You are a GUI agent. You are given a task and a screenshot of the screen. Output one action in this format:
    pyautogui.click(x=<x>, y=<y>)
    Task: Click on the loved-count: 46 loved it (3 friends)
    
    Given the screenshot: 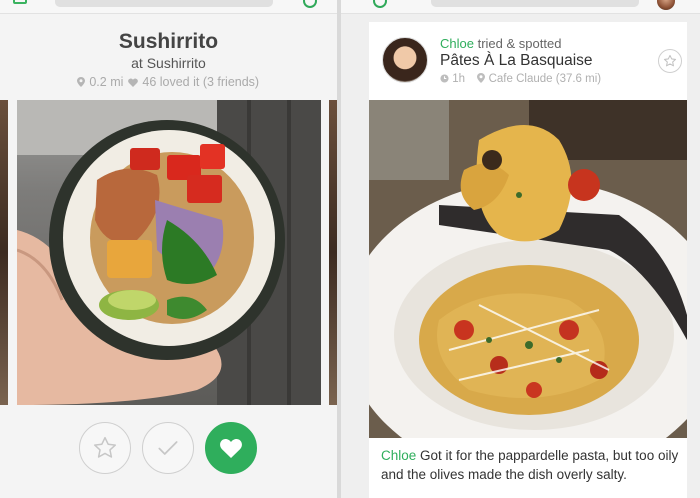 What is the action you would take?
    pyautogui.click(x=201, y=82)
    